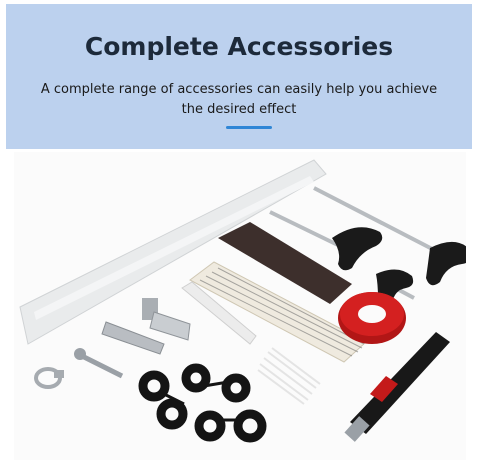  Describe the element at coordinates (202, 403) in the screenshot. I see `rubber-washers` at that location.